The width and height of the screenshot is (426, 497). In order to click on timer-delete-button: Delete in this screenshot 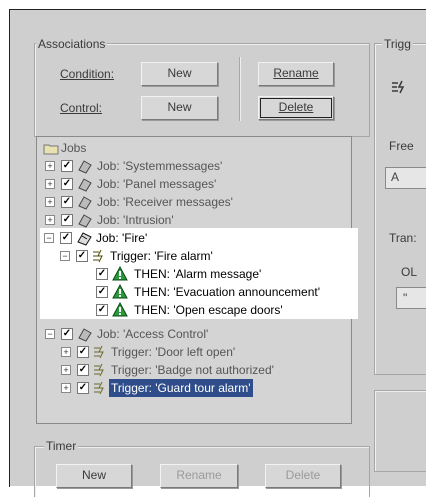, I will do `click(303, 476)`.